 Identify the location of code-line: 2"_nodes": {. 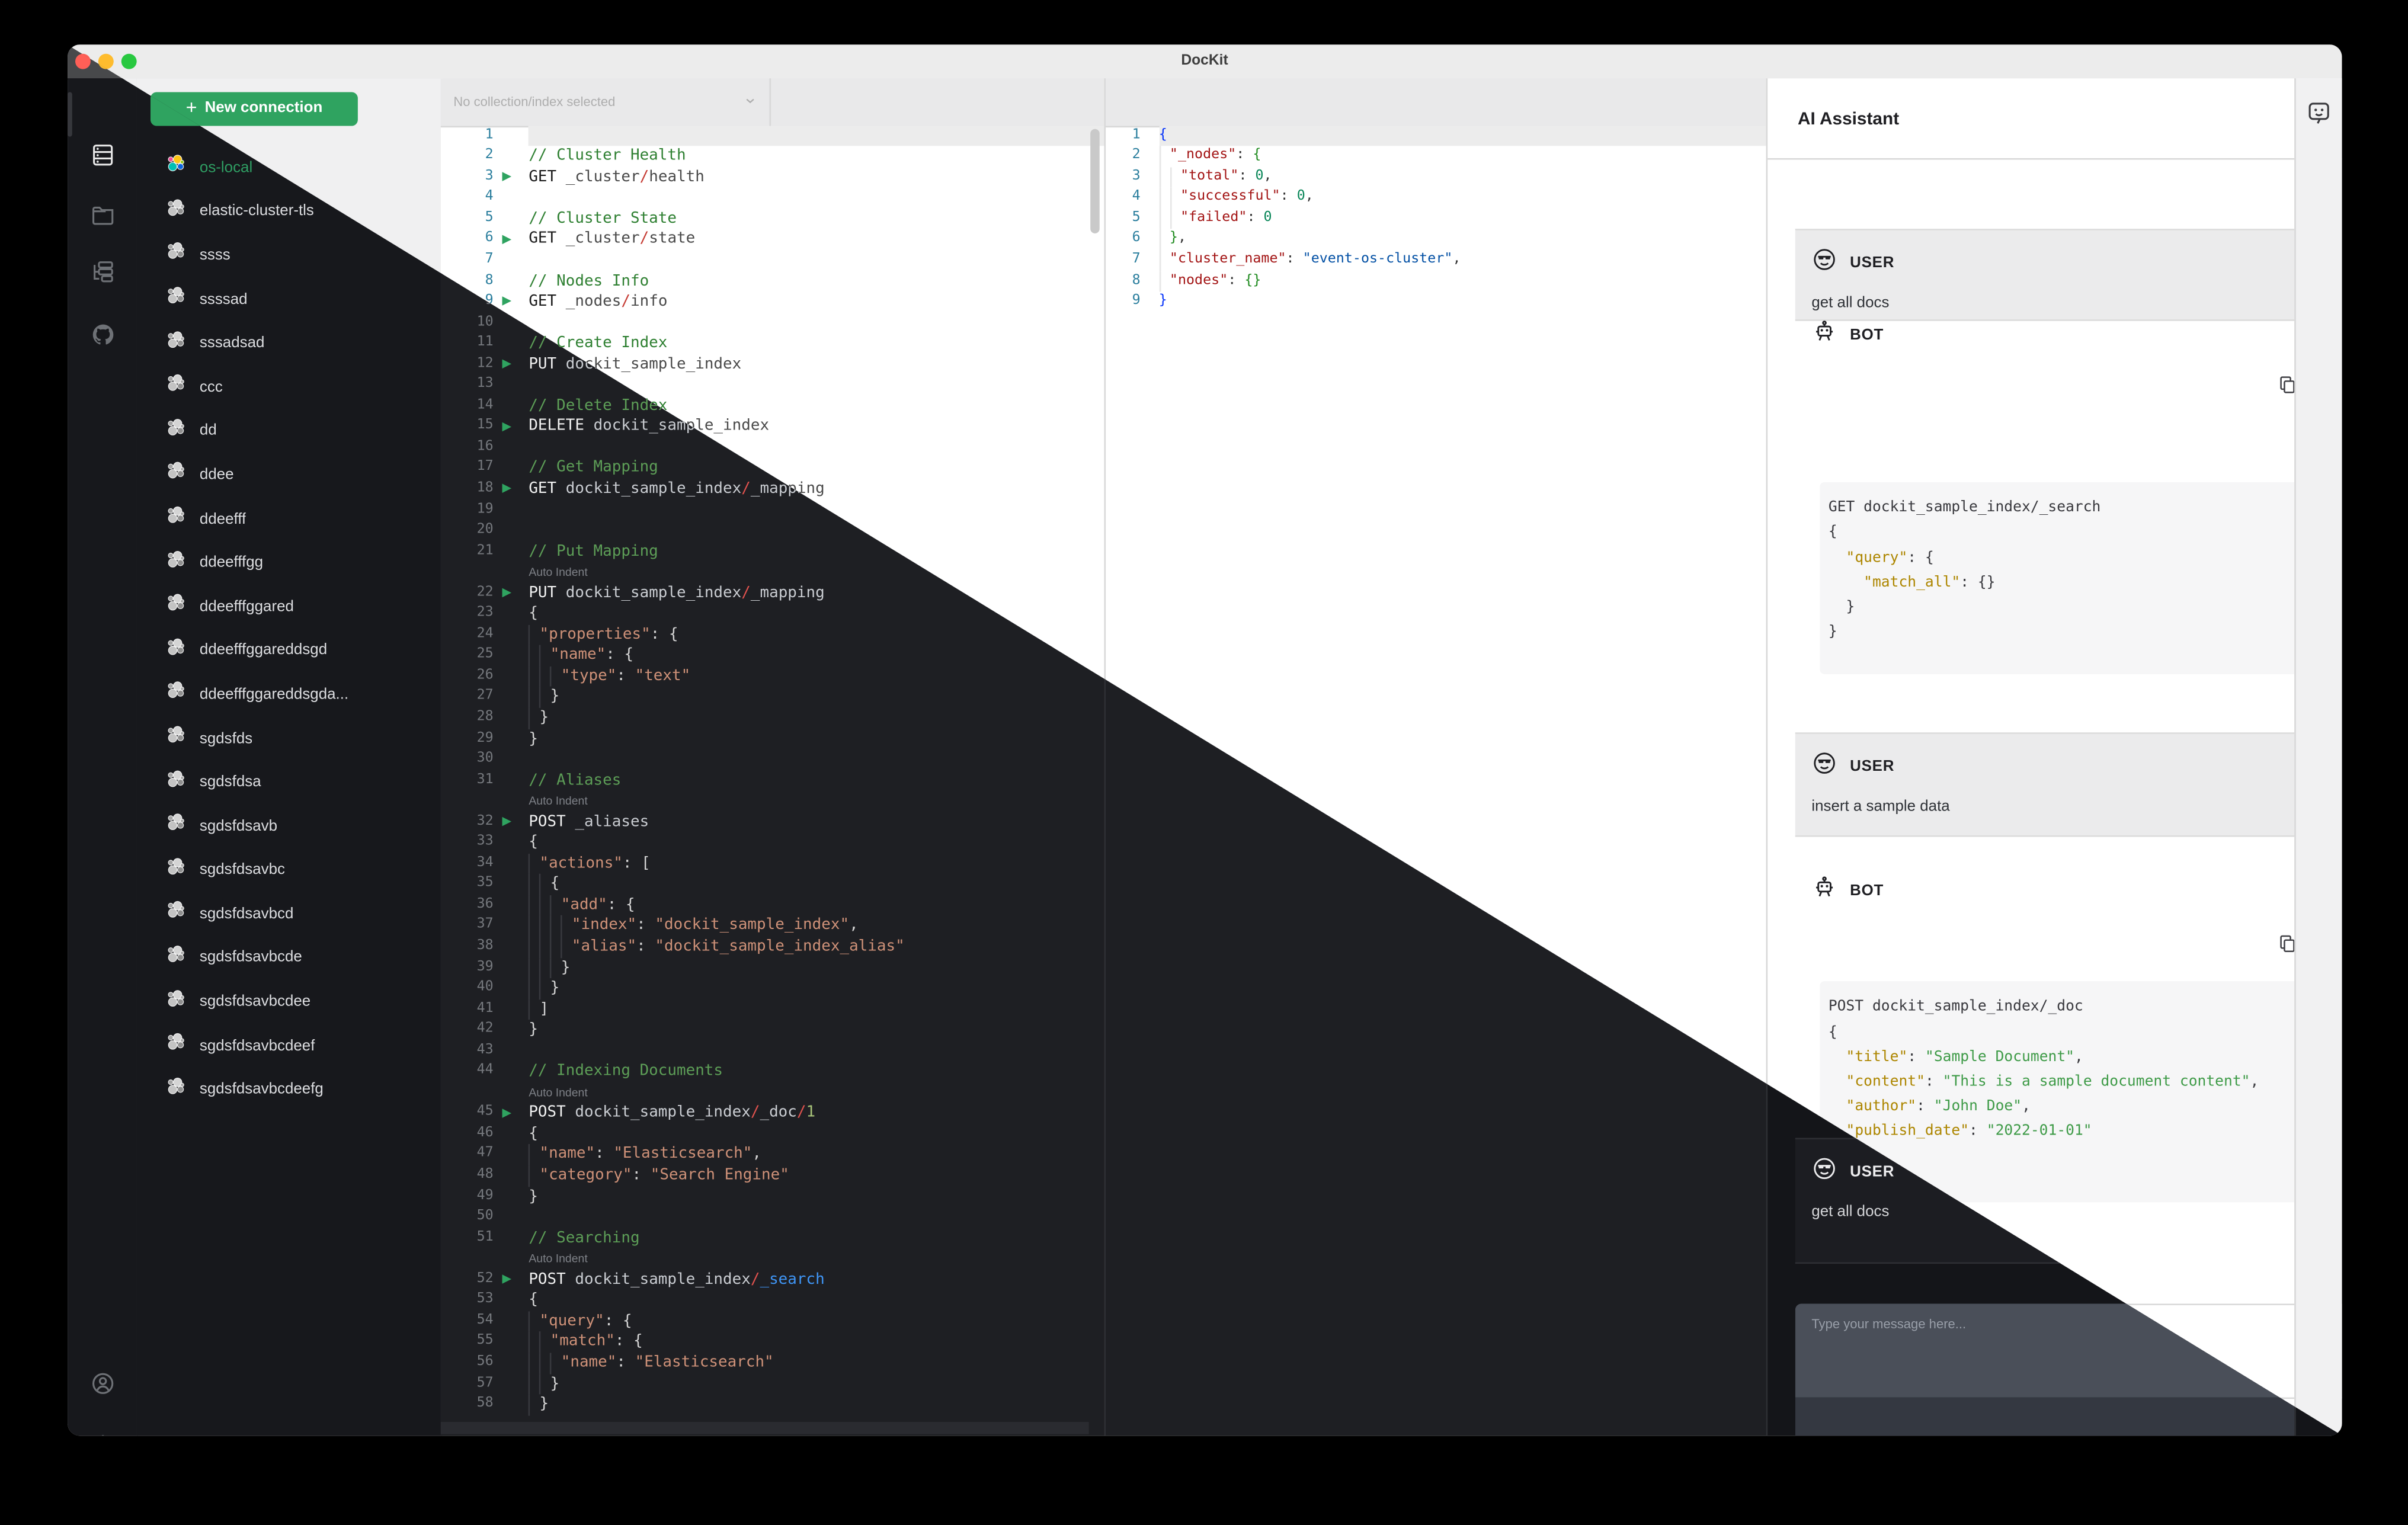
(1436, 156).